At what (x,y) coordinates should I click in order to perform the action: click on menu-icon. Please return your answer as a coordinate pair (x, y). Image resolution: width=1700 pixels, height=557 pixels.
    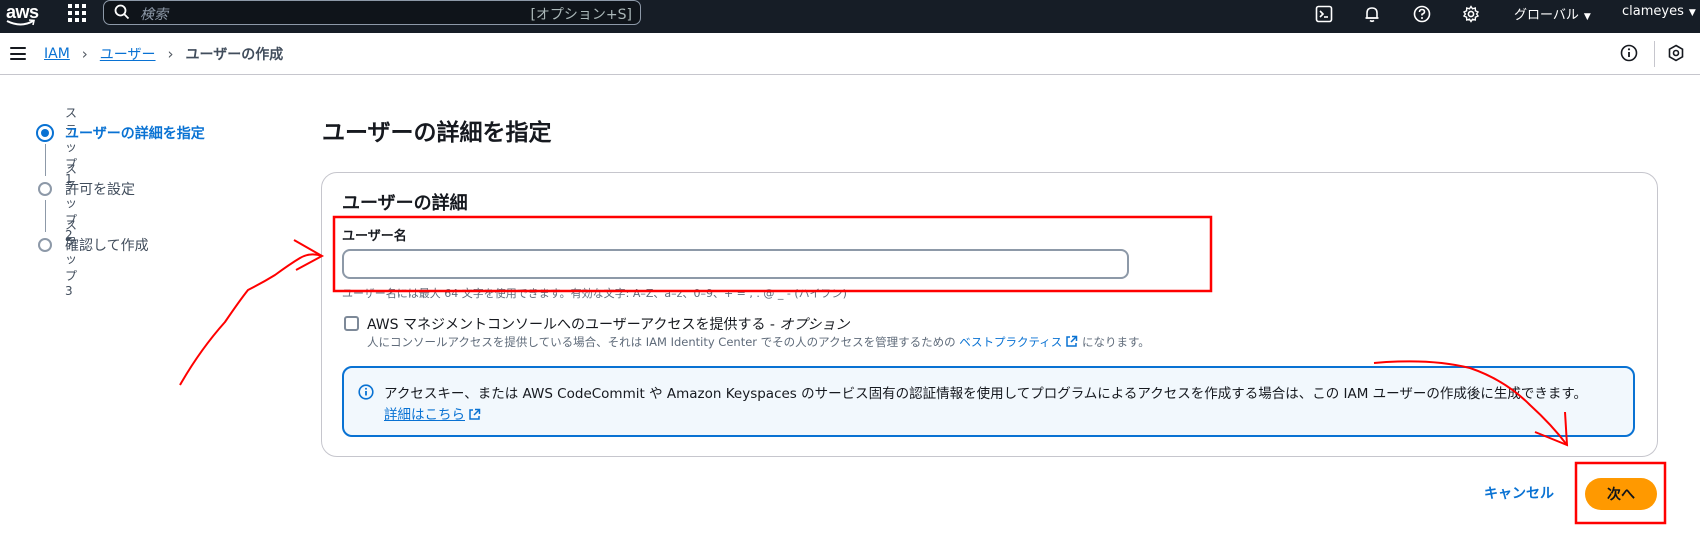
    Looking at the image, I should click on (18, 53).